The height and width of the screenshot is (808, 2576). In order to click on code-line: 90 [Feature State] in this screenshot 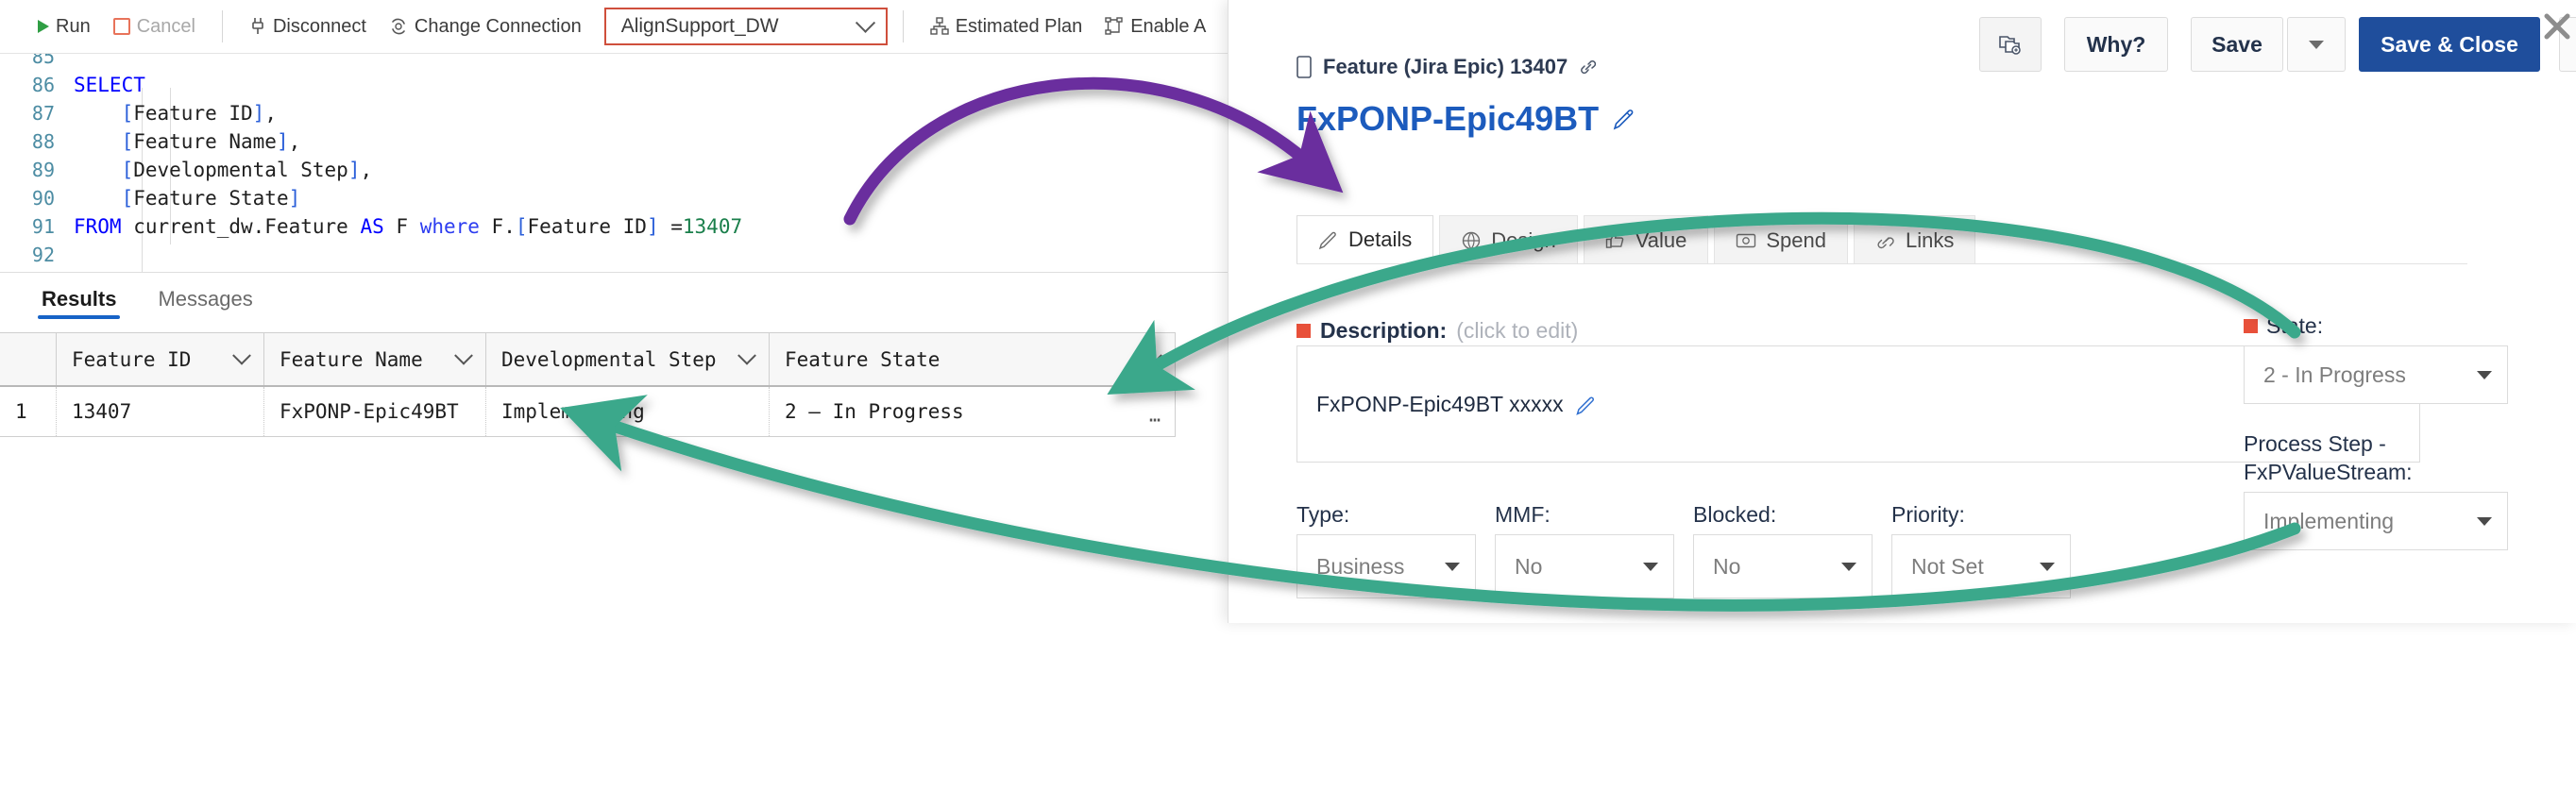, I will do `click(614, 198)`.